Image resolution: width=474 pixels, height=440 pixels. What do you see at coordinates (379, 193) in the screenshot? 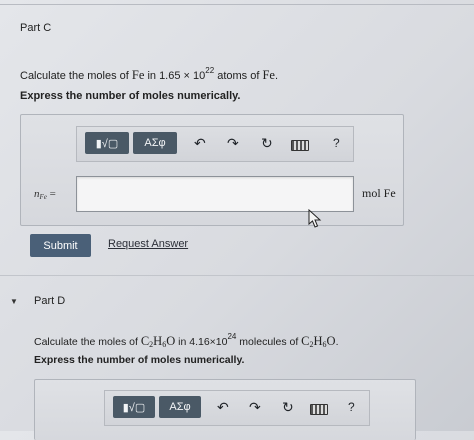
I see `unit-label: mol Fe` at bounding box center [379, 193].